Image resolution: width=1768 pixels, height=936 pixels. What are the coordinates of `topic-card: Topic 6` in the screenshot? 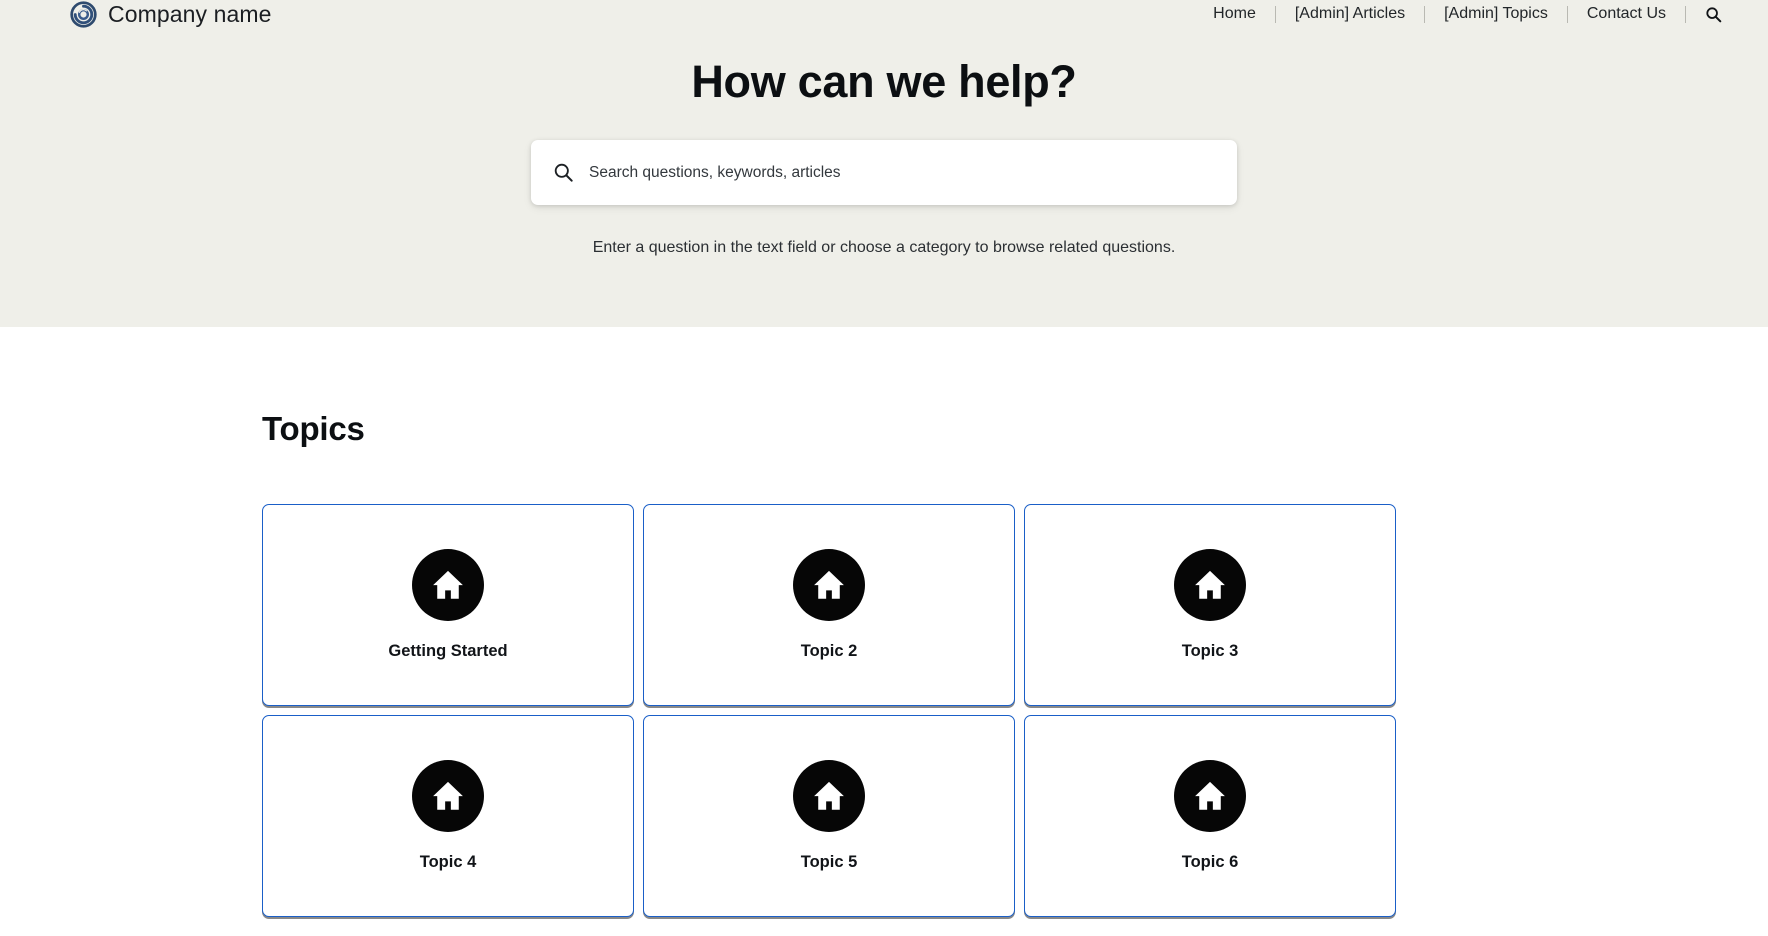 It's located at (1210, 816).